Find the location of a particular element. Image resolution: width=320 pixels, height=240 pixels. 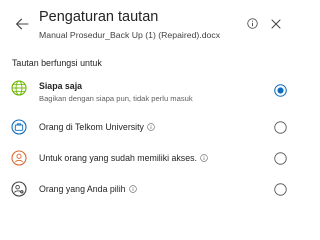

radio-selected is located at coordinates (280, 90).